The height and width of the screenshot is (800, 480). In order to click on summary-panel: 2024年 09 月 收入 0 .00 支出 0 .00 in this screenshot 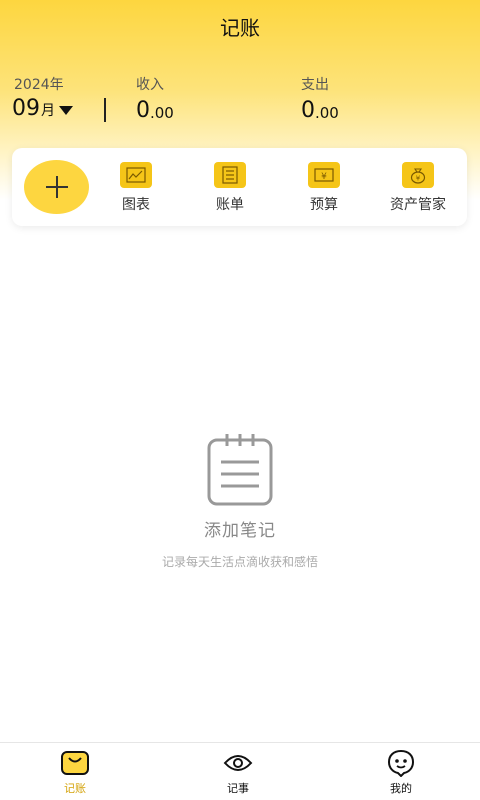, I will do `click(240, 100)`.